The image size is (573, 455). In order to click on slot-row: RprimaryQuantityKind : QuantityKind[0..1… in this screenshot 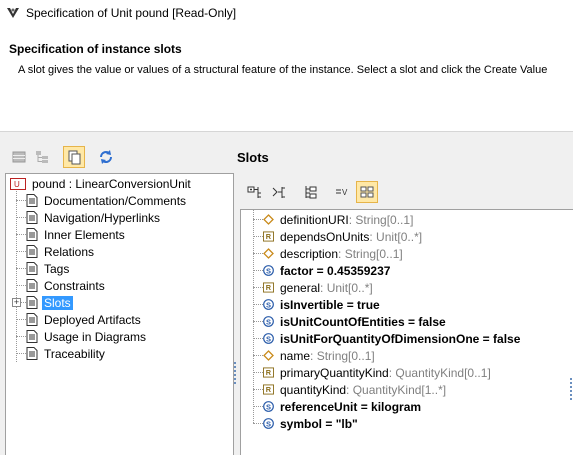, I will do `click(377, 372)`.